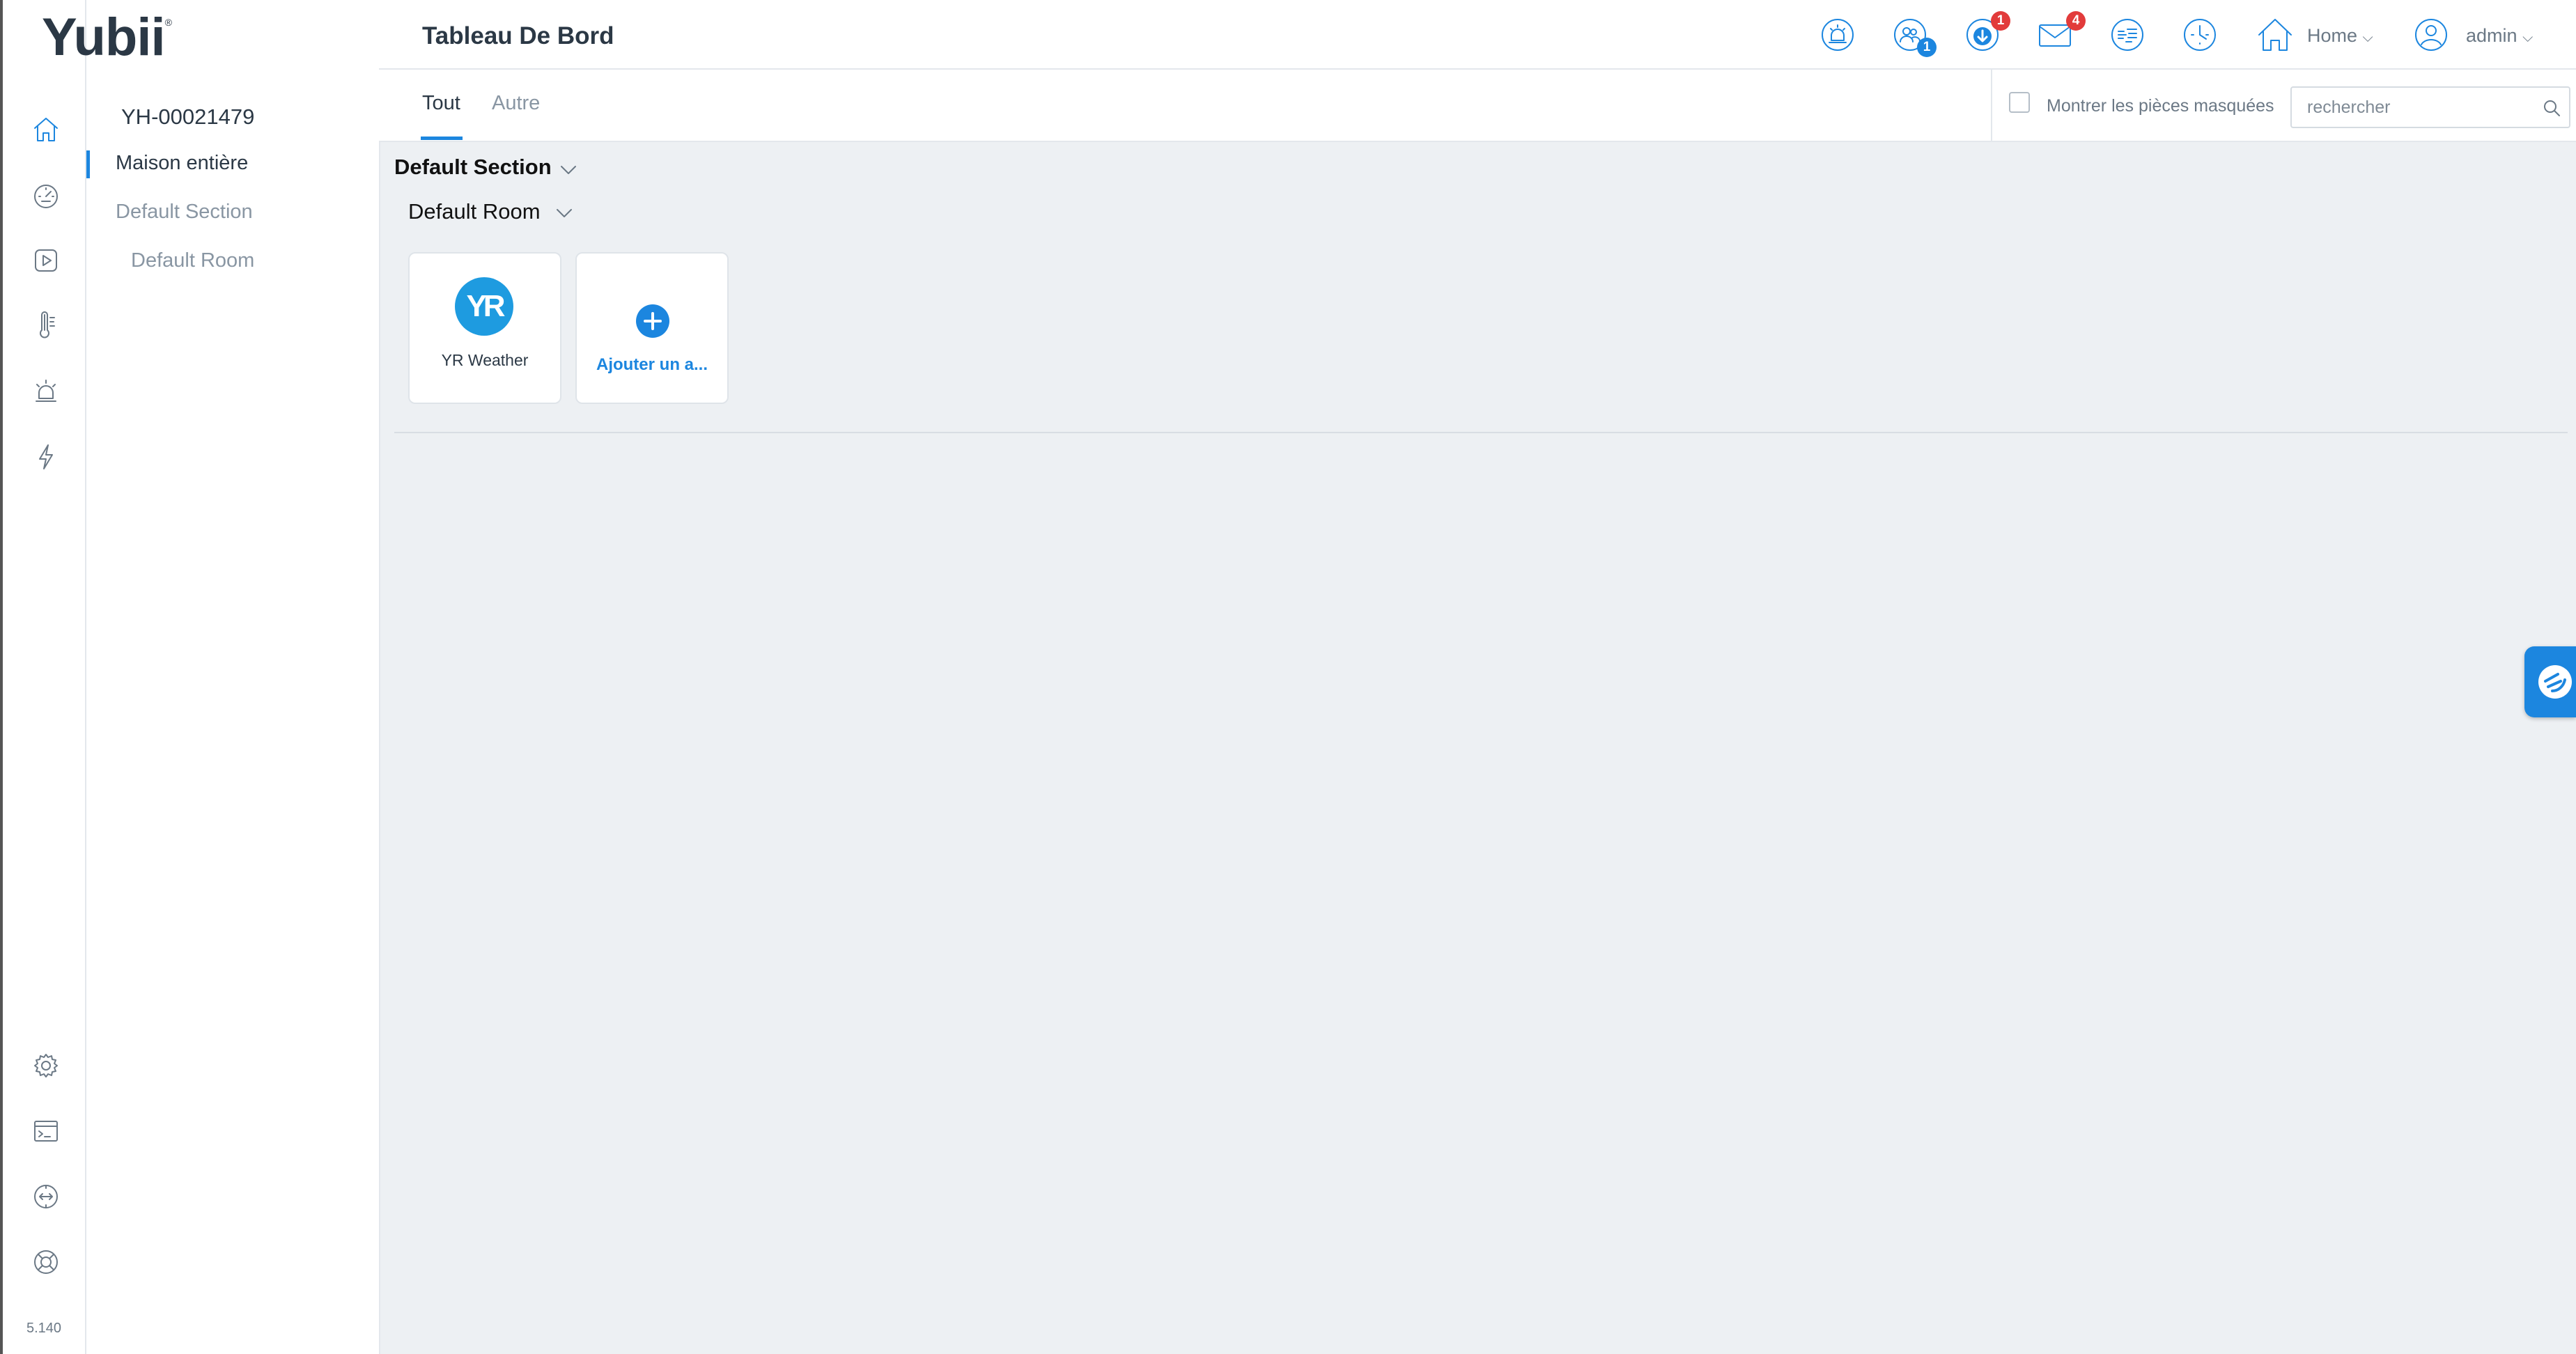 The image size is (2576, 1354). I want to click on updates-badge: 1, so click(2000, 21).